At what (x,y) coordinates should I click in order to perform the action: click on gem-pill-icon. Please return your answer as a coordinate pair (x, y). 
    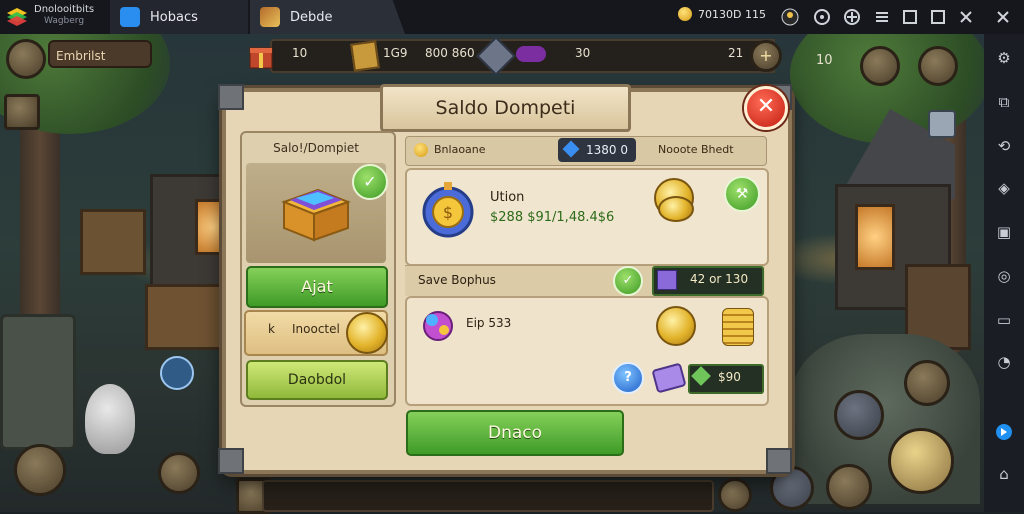
    Looking at the image, I should click on (531, 54).